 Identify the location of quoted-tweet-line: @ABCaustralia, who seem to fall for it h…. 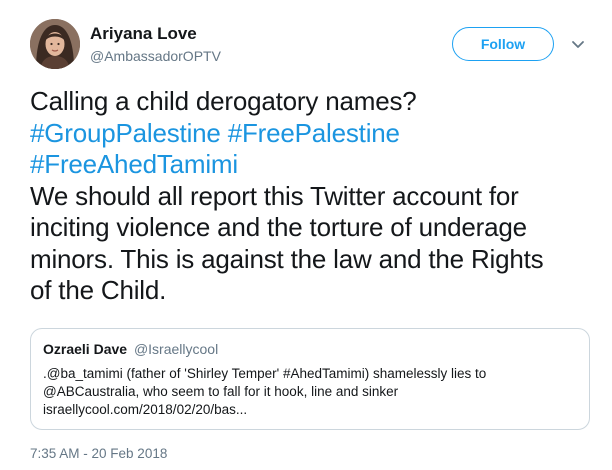
(221, 391).